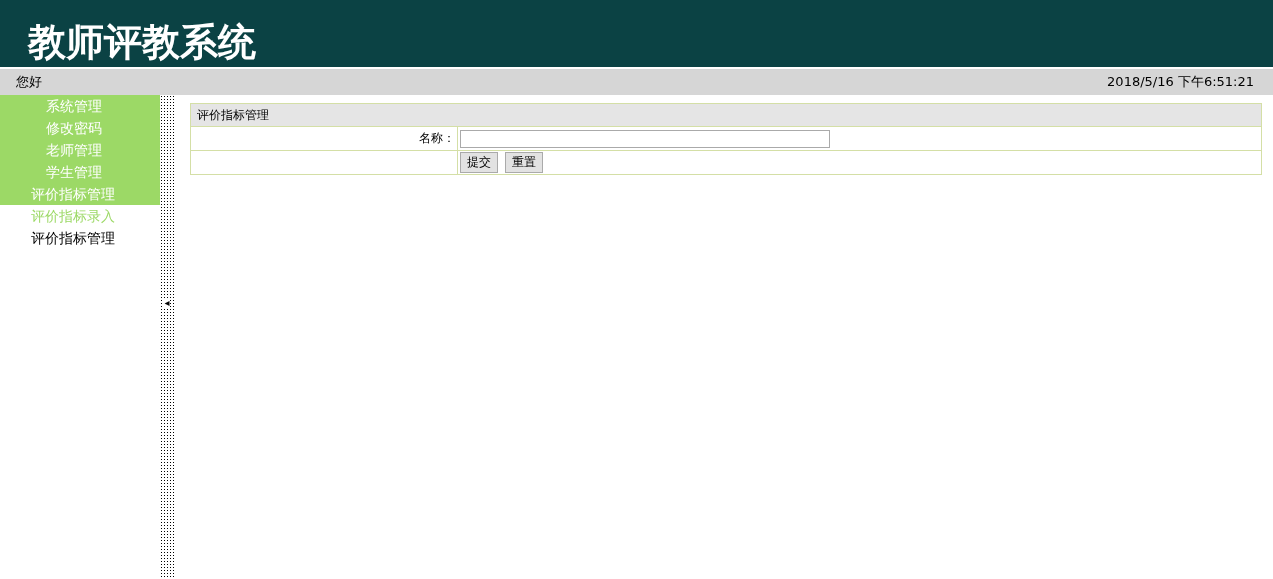 This screenshot has width=1273, height=579. Describe the element at coordinates (80, 128) in the screenshot. I see `menu-item: 修改密码` at that location.